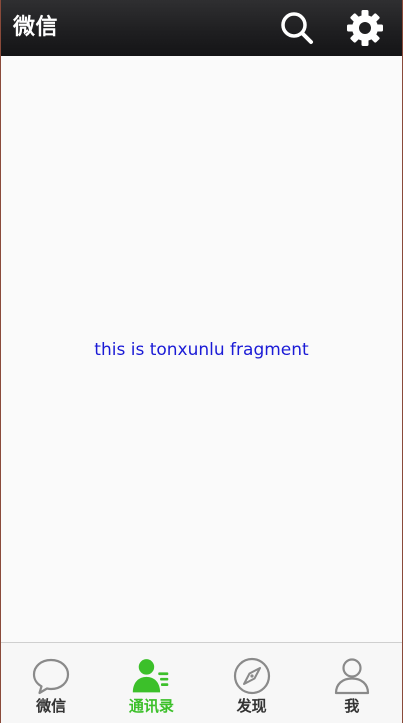  I want to click on gear-icon, so click(365, 28).